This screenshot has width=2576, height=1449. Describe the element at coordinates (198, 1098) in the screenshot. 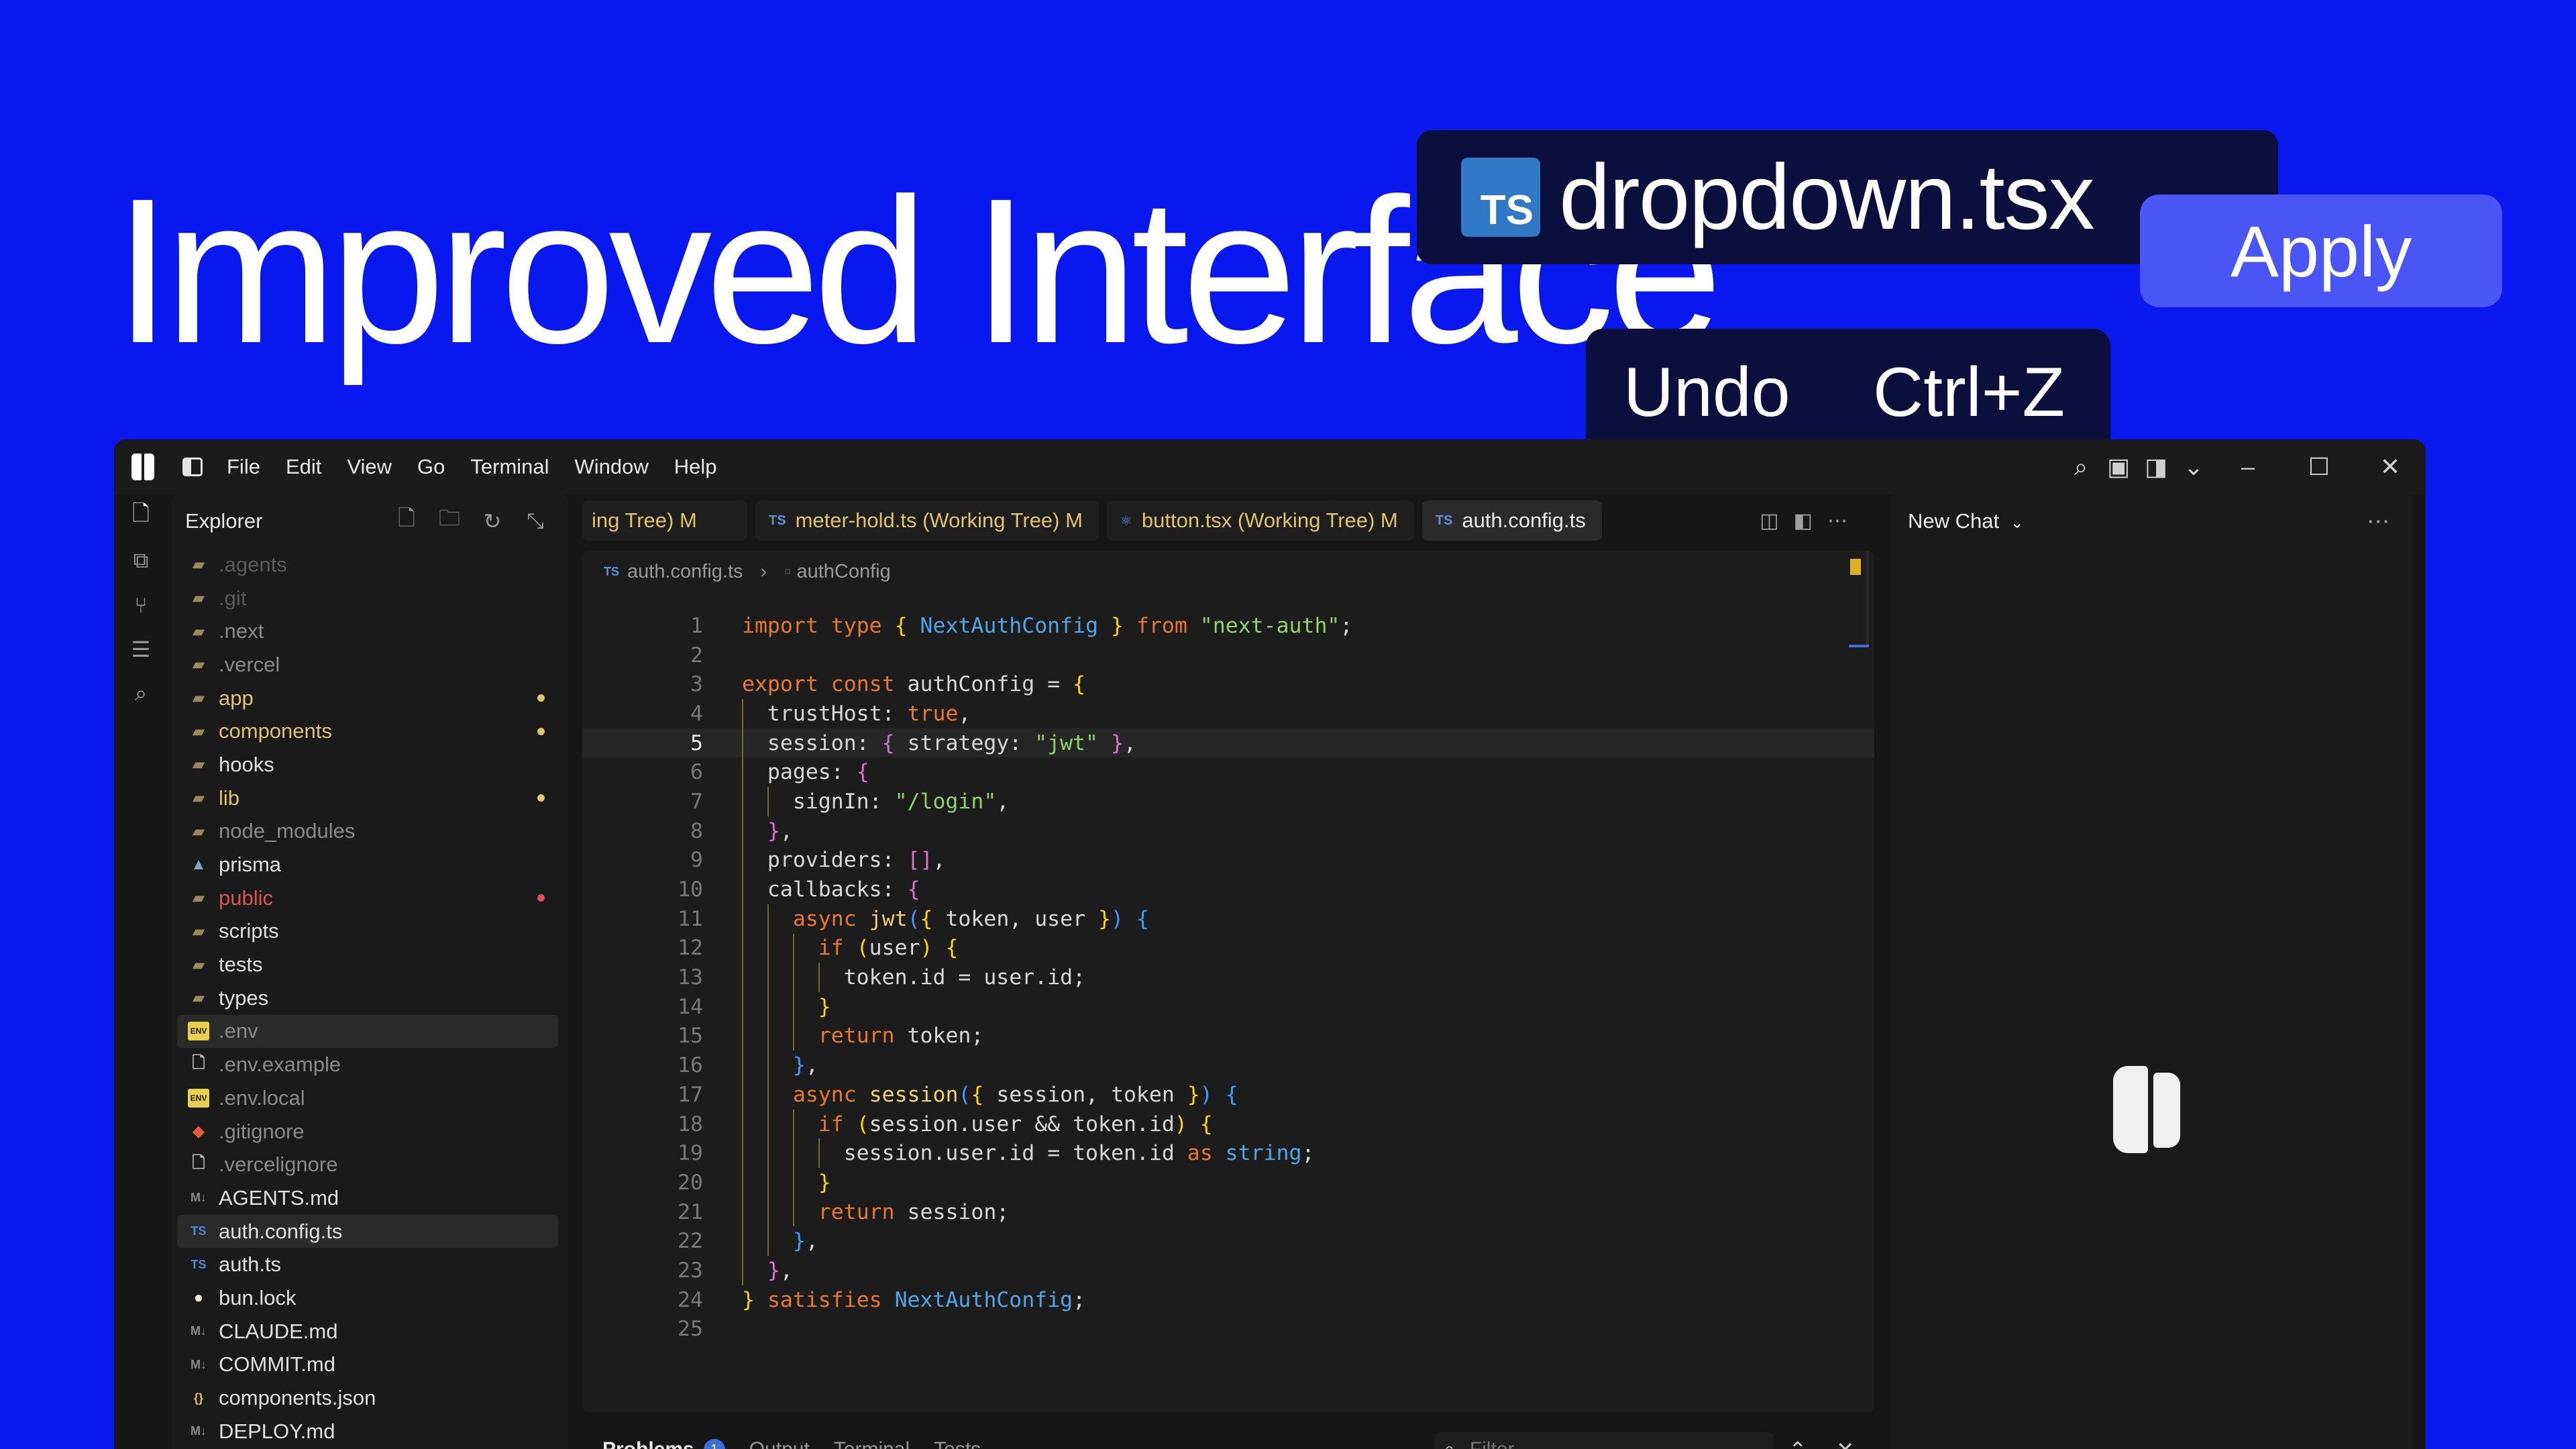

I see `env-icon: ENV` at that location.